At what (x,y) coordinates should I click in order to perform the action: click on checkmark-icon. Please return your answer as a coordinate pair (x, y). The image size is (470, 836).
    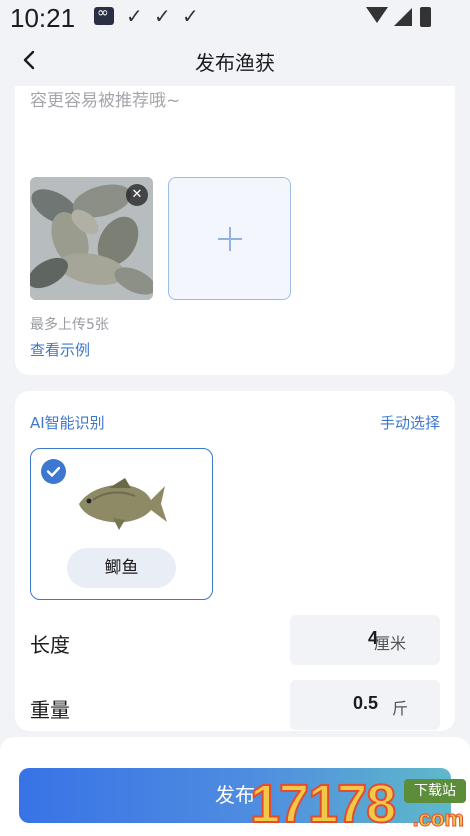
    Looking at the image, I should click on (53, 471).